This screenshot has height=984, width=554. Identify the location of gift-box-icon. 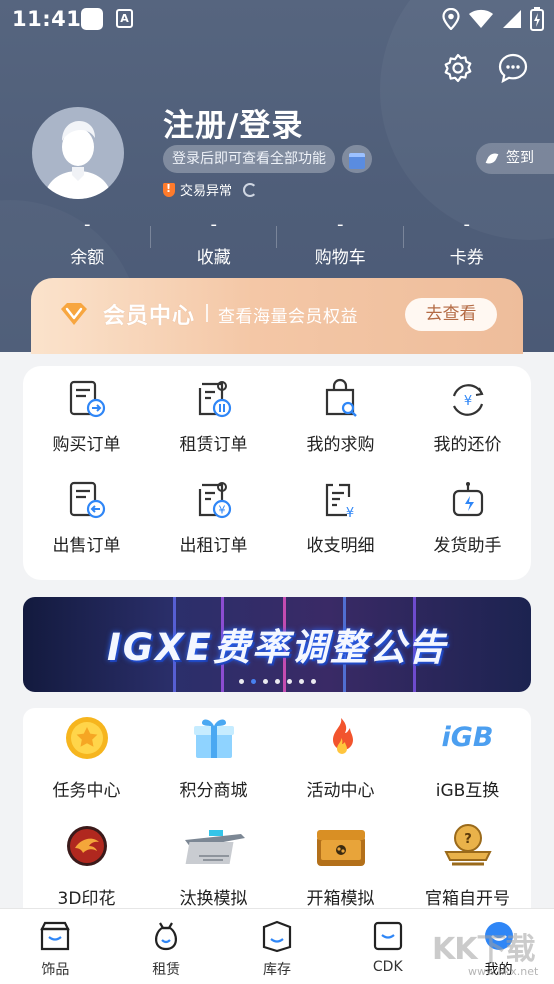
(213, 738).